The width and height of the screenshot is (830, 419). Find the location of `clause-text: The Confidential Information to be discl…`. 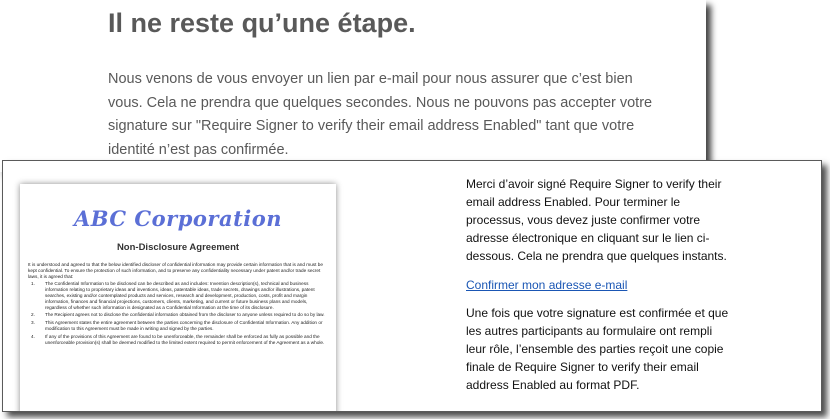

clause-text: The Confidential Information to be discl… is located at coordinates (180, 295).